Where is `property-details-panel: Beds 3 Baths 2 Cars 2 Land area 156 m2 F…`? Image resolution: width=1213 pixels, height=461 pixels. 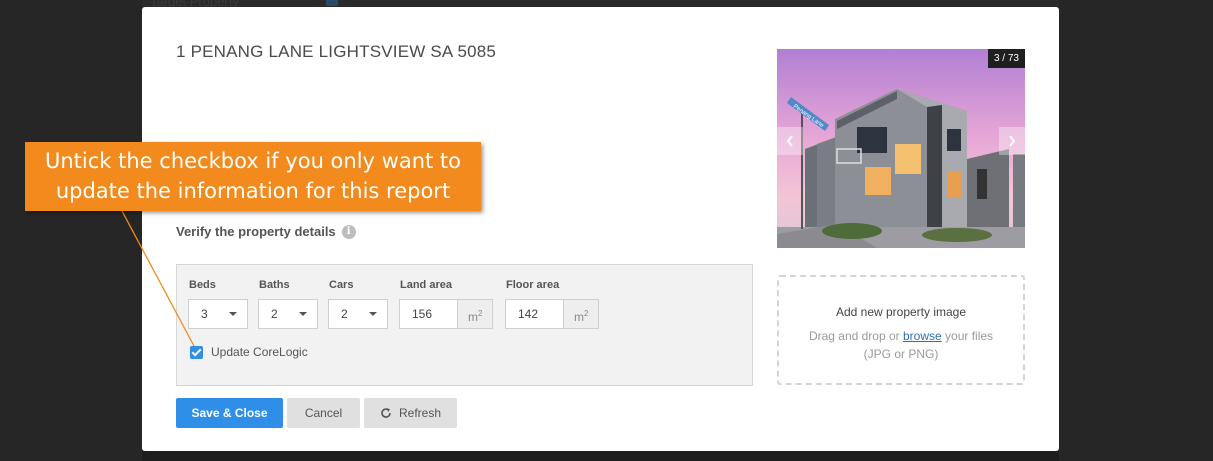 property-details-panel: Beds 3 Baths 2 Cars 2 Land area 156 m2 F… is located at coordinates (464, 325).